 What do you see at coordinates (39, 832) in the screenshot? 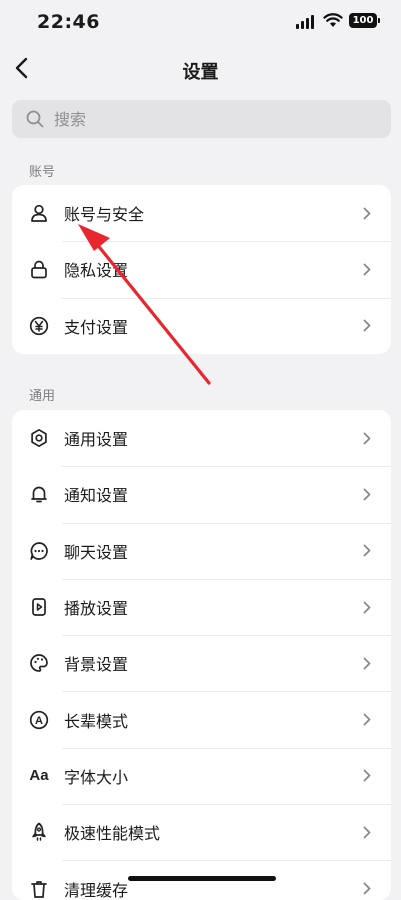
I see `rocket-icon` at bounding box center [39, 832].